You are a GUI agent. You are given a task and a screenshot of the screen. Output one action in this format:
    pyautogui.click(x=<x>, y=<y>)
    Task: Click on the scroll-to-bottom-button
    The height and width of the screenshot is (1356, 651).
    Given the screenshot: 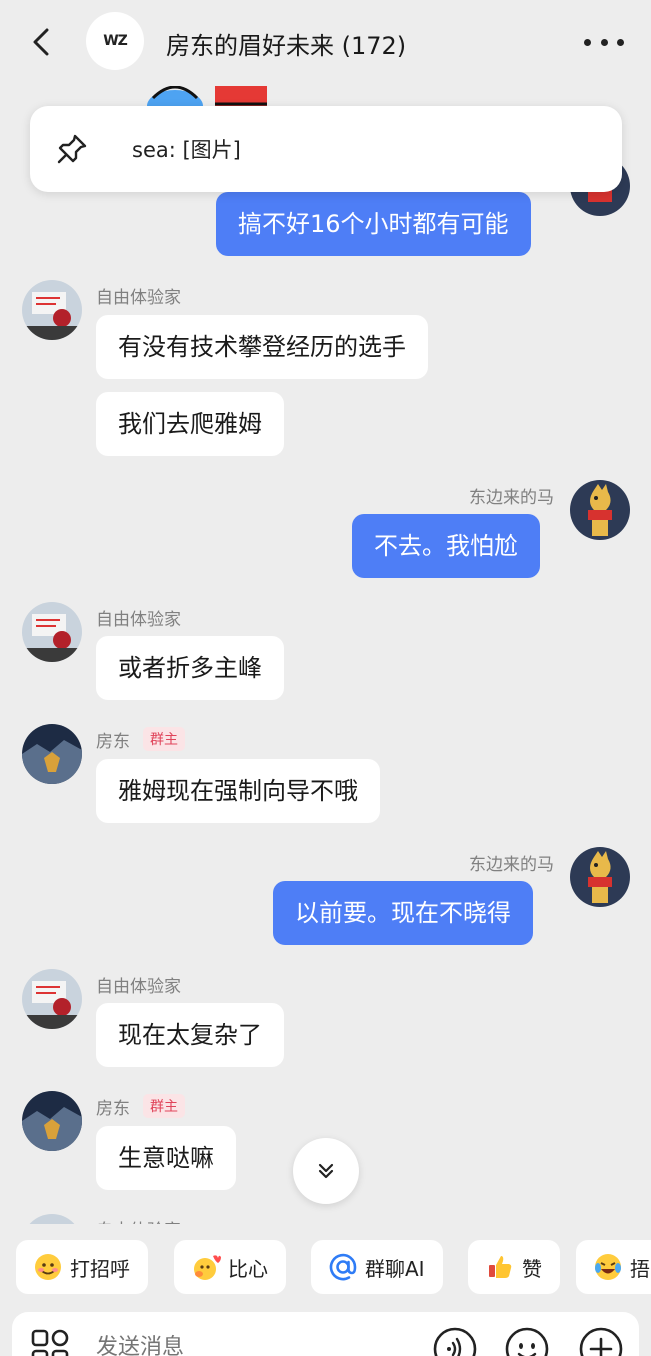 What is the action you would take?
    pyautogui.click(x=326, y=1171)
    